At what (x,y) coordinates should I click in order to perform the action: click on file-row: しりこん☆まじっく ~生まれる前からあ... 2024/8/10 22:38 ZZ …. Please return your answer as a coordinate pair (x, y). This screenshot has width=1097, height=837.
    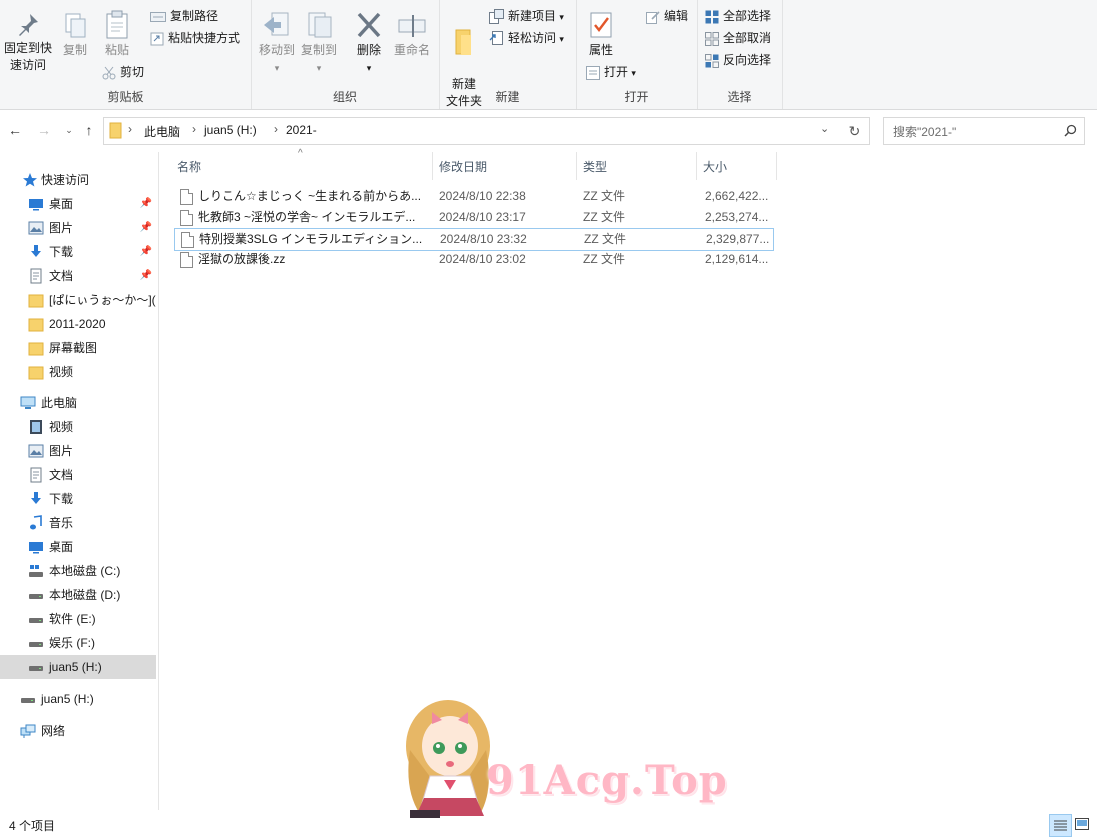
    Looking at the image, I should click on (473, 196).